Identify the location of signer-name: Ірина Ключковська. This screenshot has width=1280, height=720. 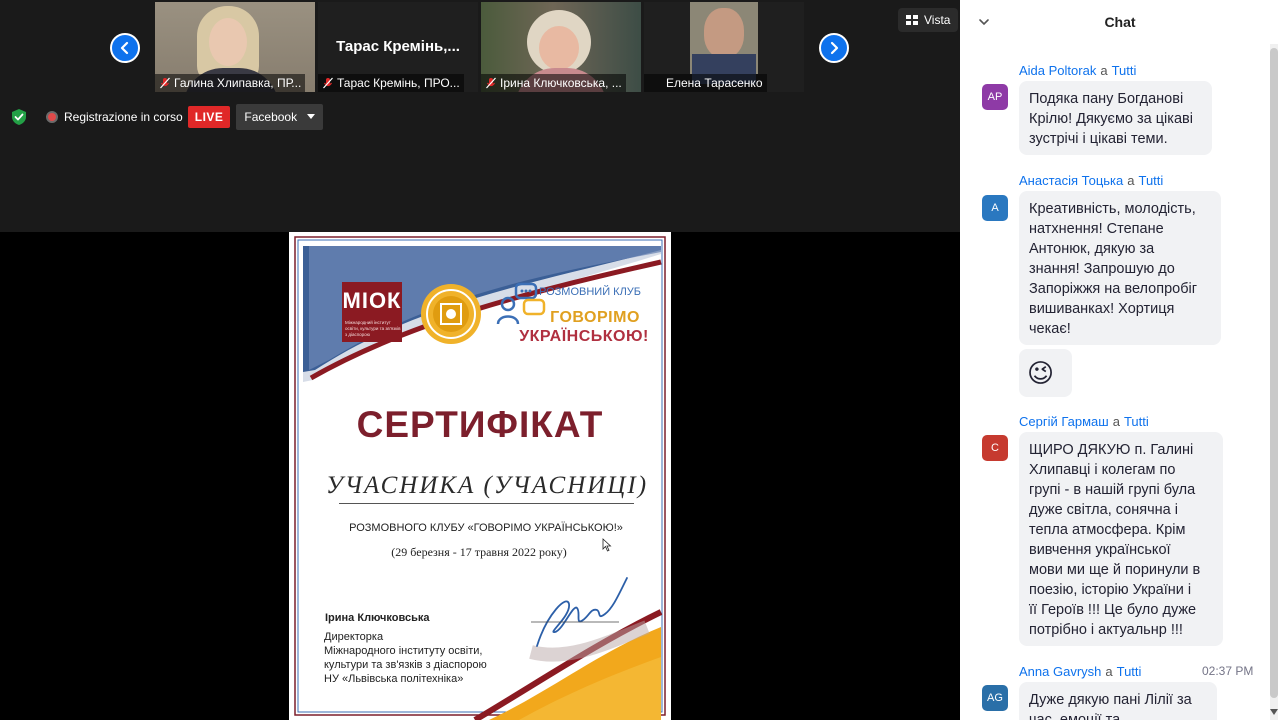
(377, 618).